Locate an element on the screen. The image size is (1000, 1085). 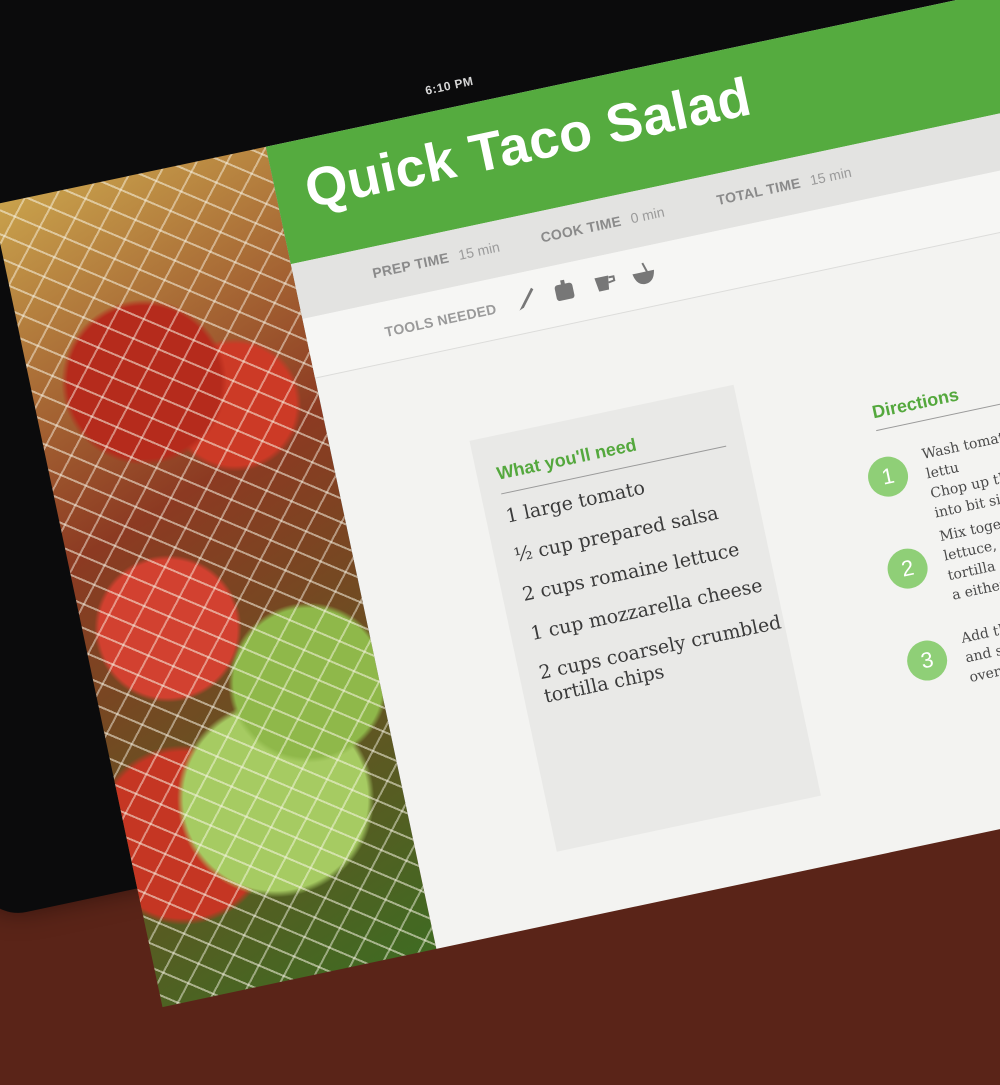
total-time-value: 15 min is located at coordinates (830, 176).